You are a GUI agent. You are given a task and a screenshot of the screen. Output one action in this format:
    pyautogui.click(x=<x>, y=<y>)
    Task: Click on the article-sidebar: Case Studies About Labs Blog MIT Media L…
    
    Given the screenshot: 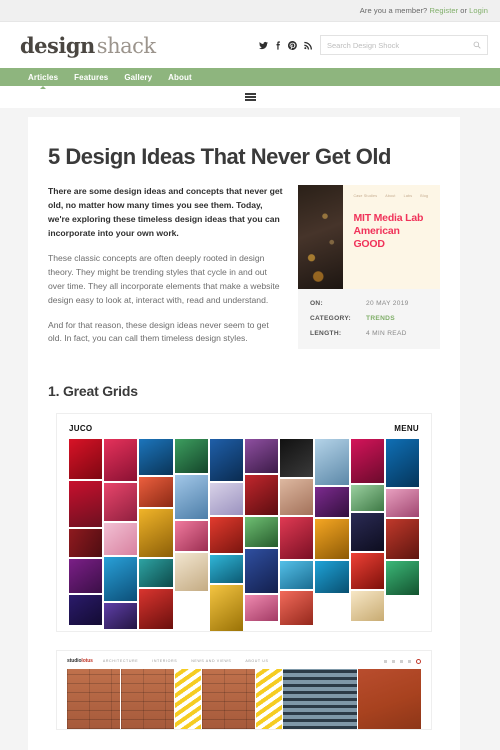 What is the action you would take?
    pyautogui.click(x=369, y=271)
    